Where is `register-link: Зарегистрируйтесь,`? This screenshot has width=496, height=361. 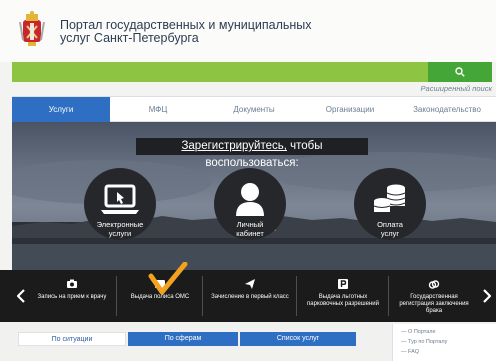 register-link: Зарегистрируйтесь, is located at coordinates (234, 146).